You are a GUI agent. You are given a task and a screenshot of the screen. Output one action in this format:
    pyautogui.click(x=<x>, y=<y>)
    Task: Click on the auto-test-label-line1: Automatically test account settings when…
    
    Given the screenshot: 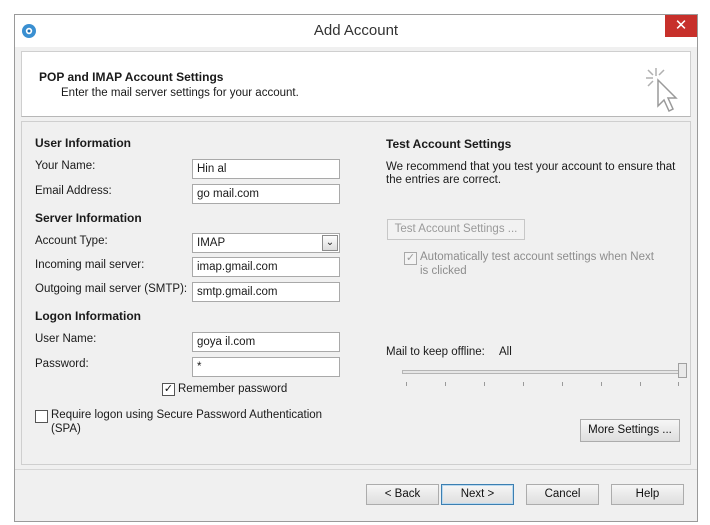 What is the action you would take?
    pyautogui.click(x=537, y=257)
    